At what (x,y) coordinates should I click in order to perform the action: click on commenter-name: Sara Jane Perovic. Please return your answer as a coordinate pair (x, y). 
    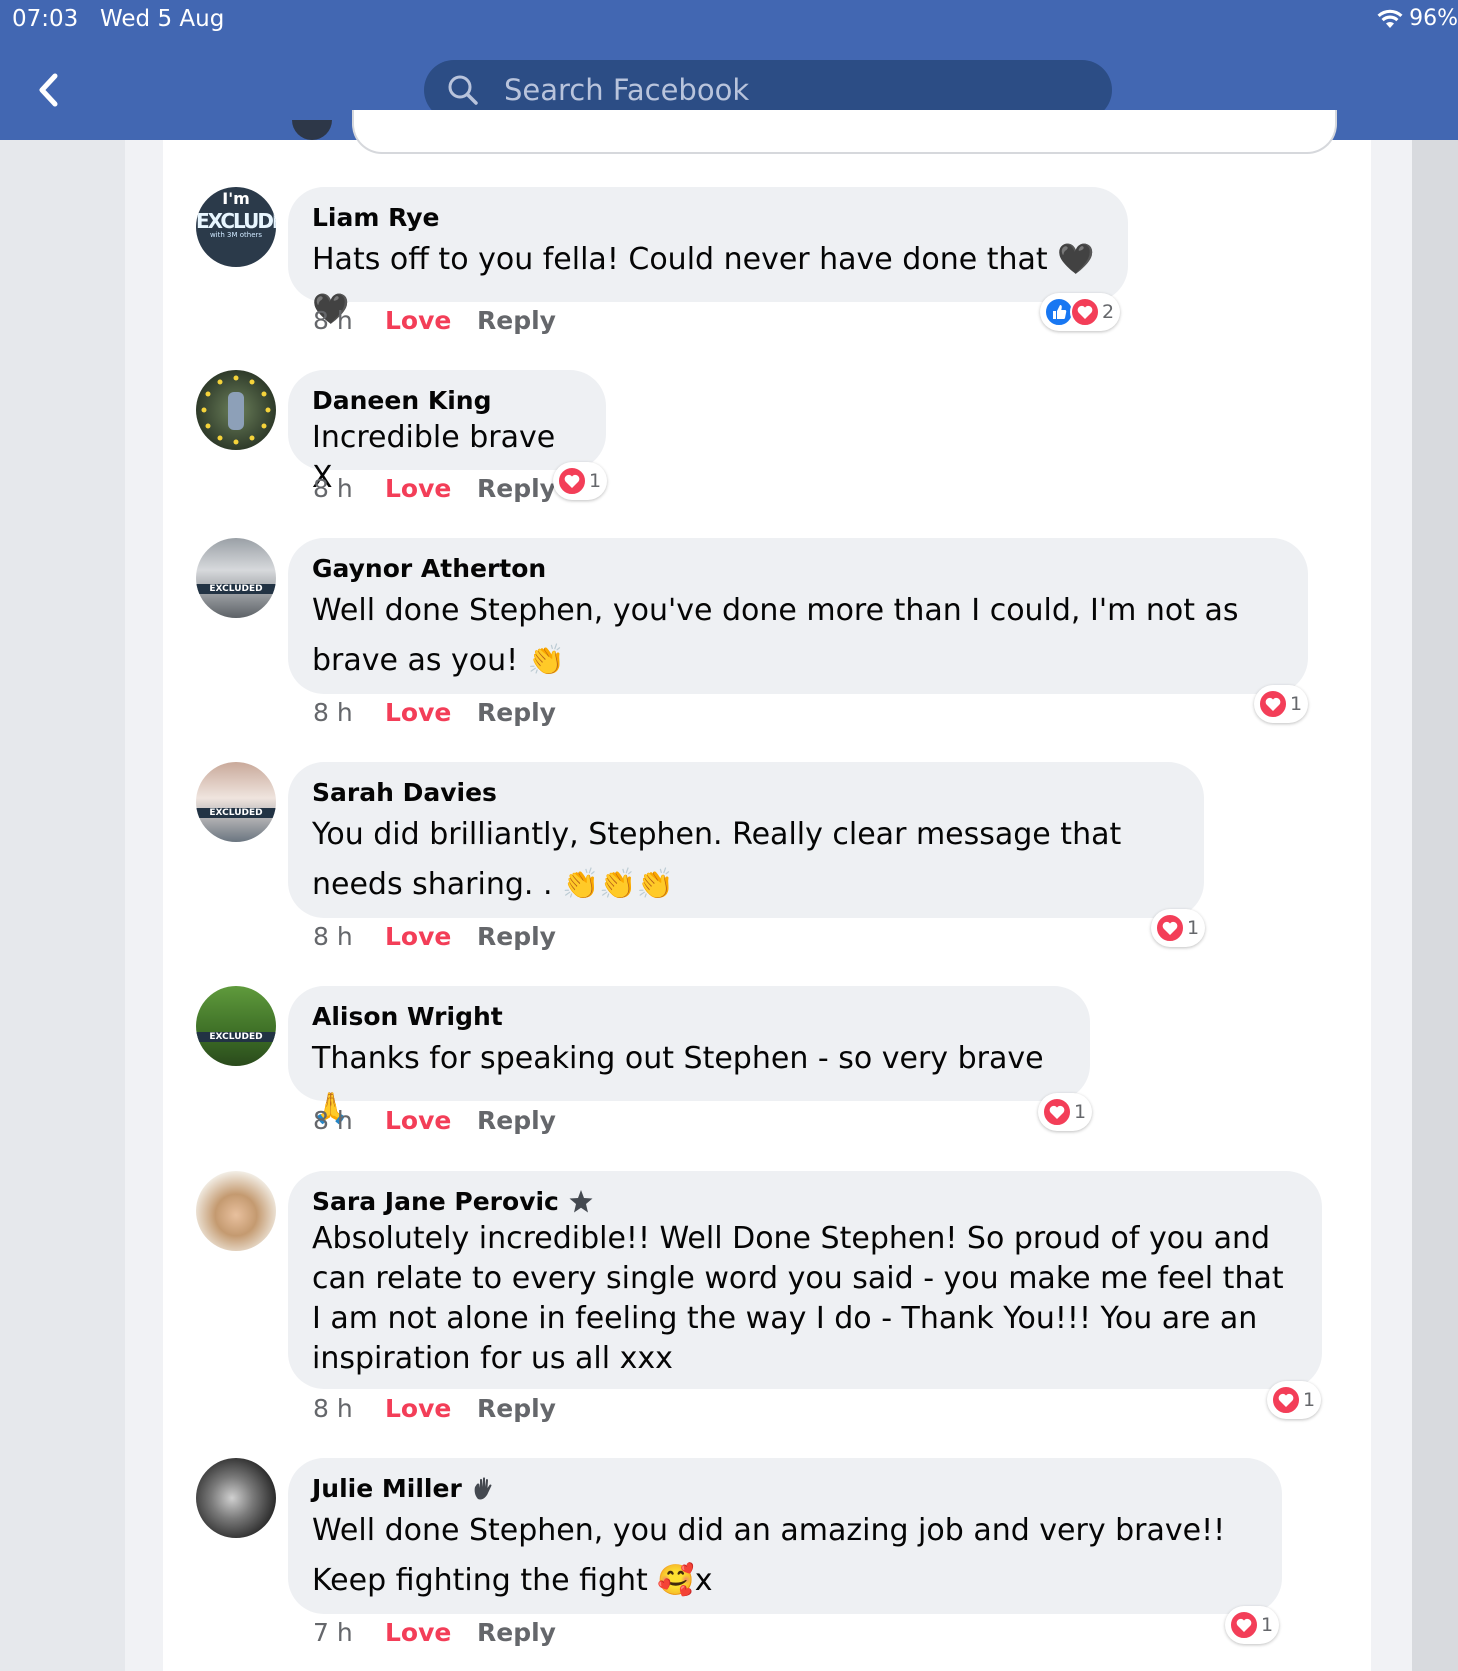
    Looking at the image, I should click on (805, 1202).